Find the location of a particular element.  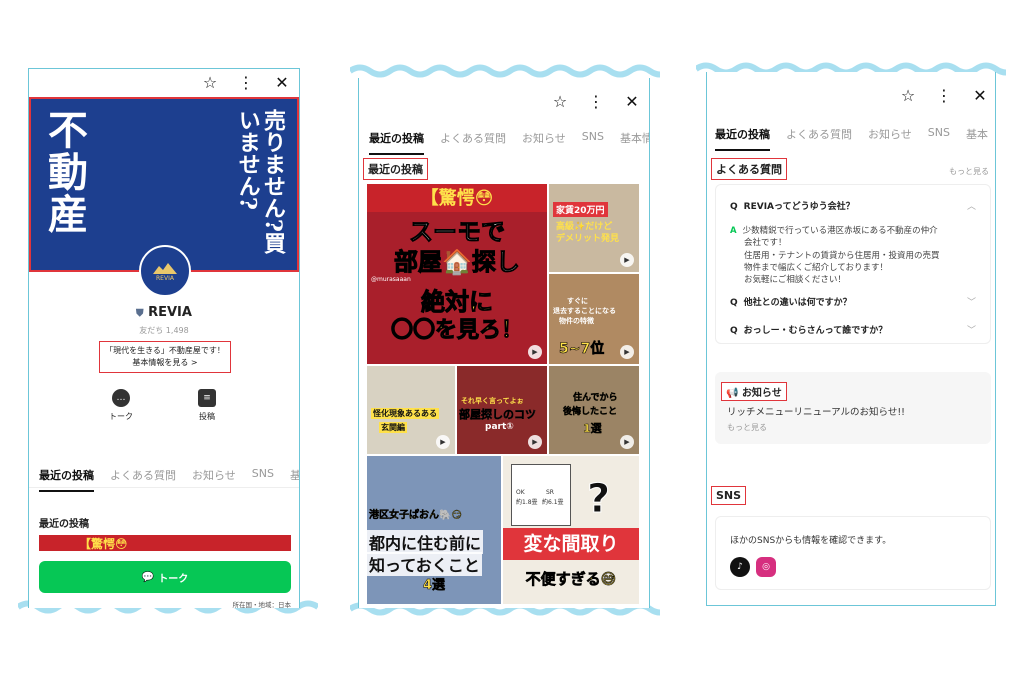

post-tile: 怪化現象あるある 玄関編 ▶ is located at coordinates (411, 410).